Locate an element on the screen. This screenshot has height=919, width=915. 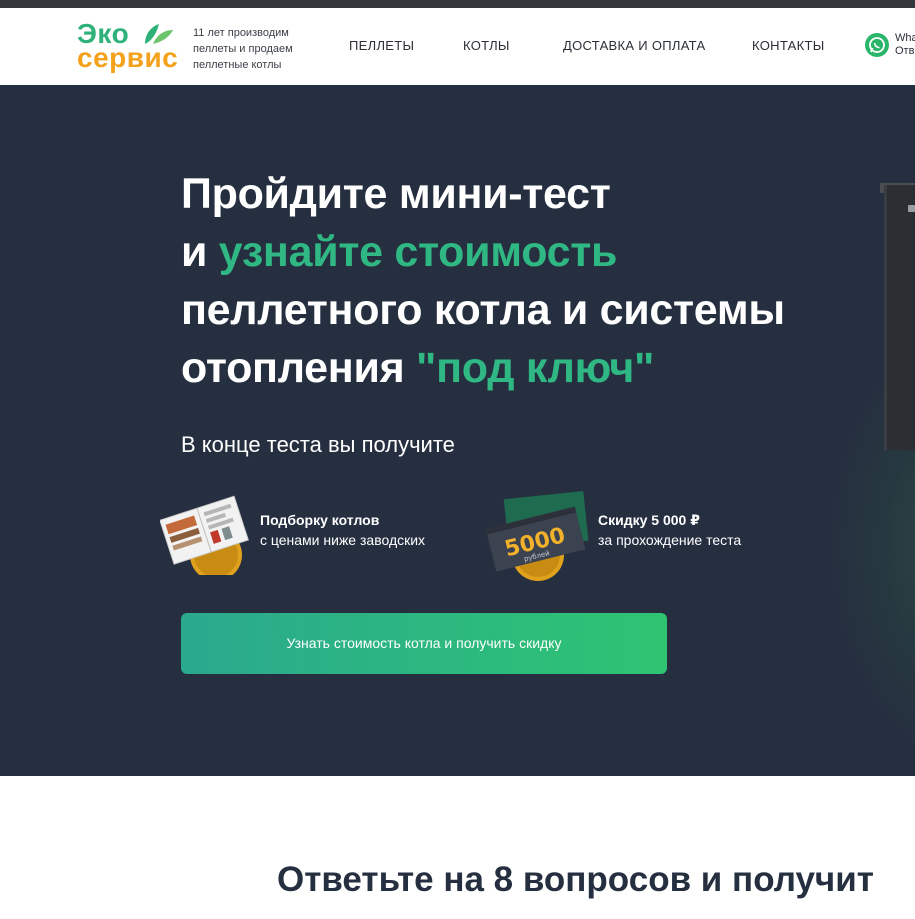
quiz-section-title: Ответьте на 8 вопросов и получит is located at coordinates (575, 879).